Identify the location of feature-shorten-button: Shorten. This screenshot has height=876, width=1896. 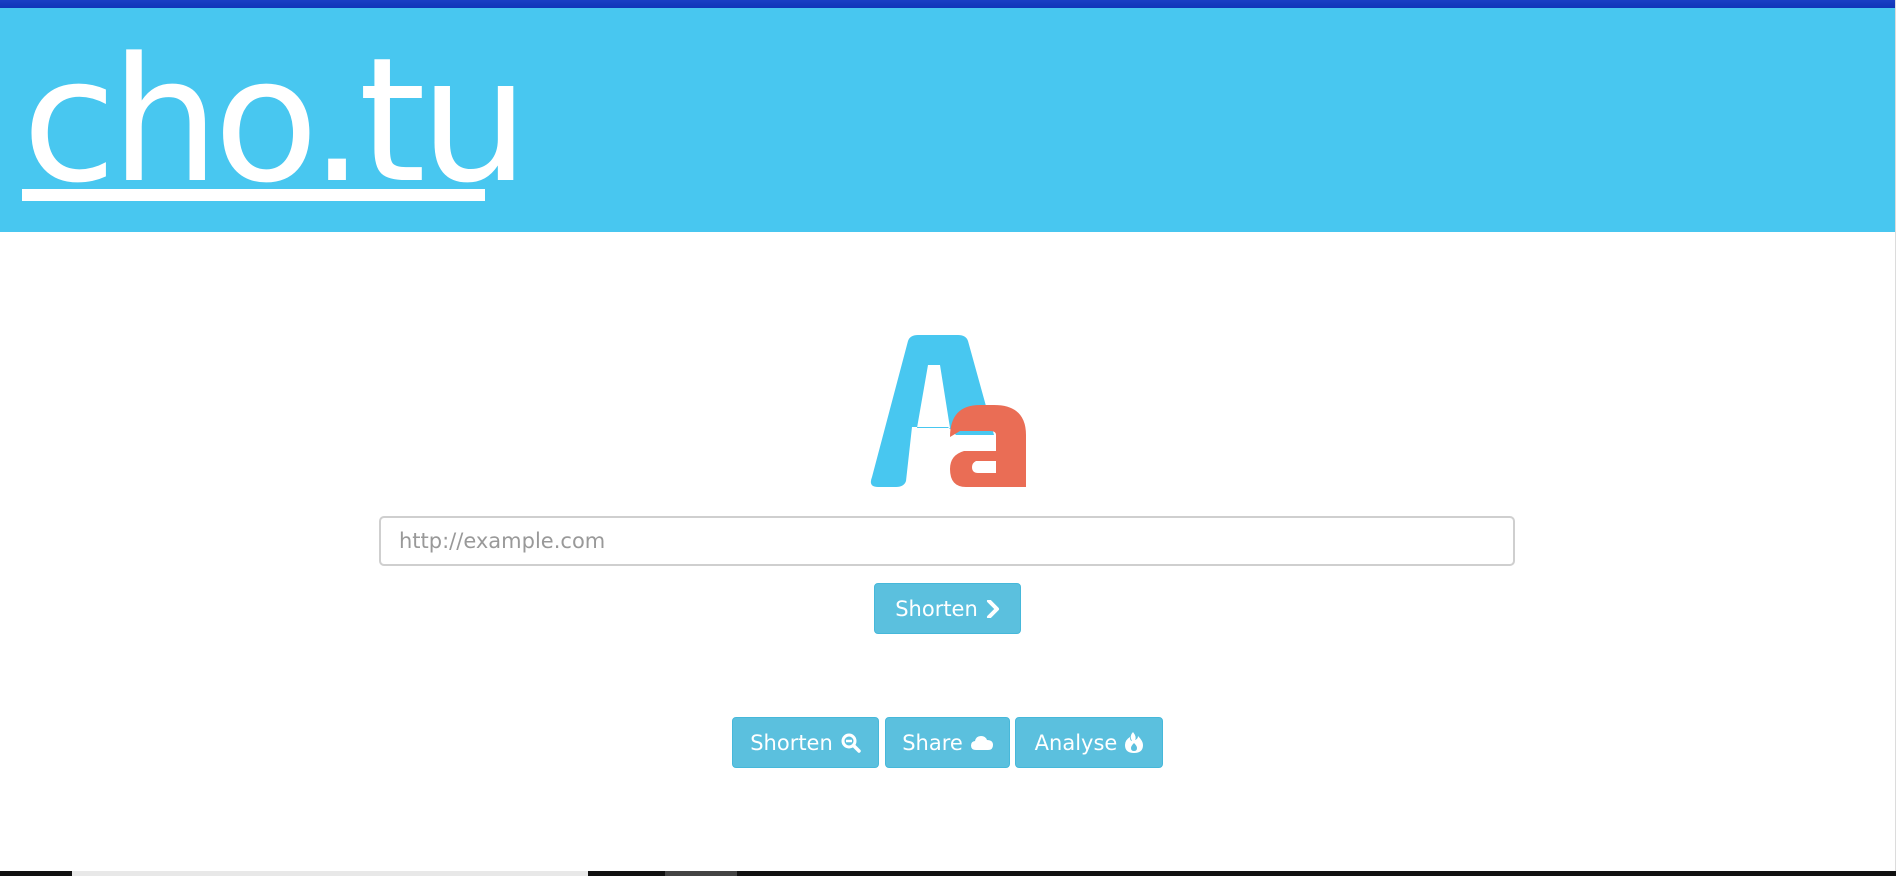
(805, 742).